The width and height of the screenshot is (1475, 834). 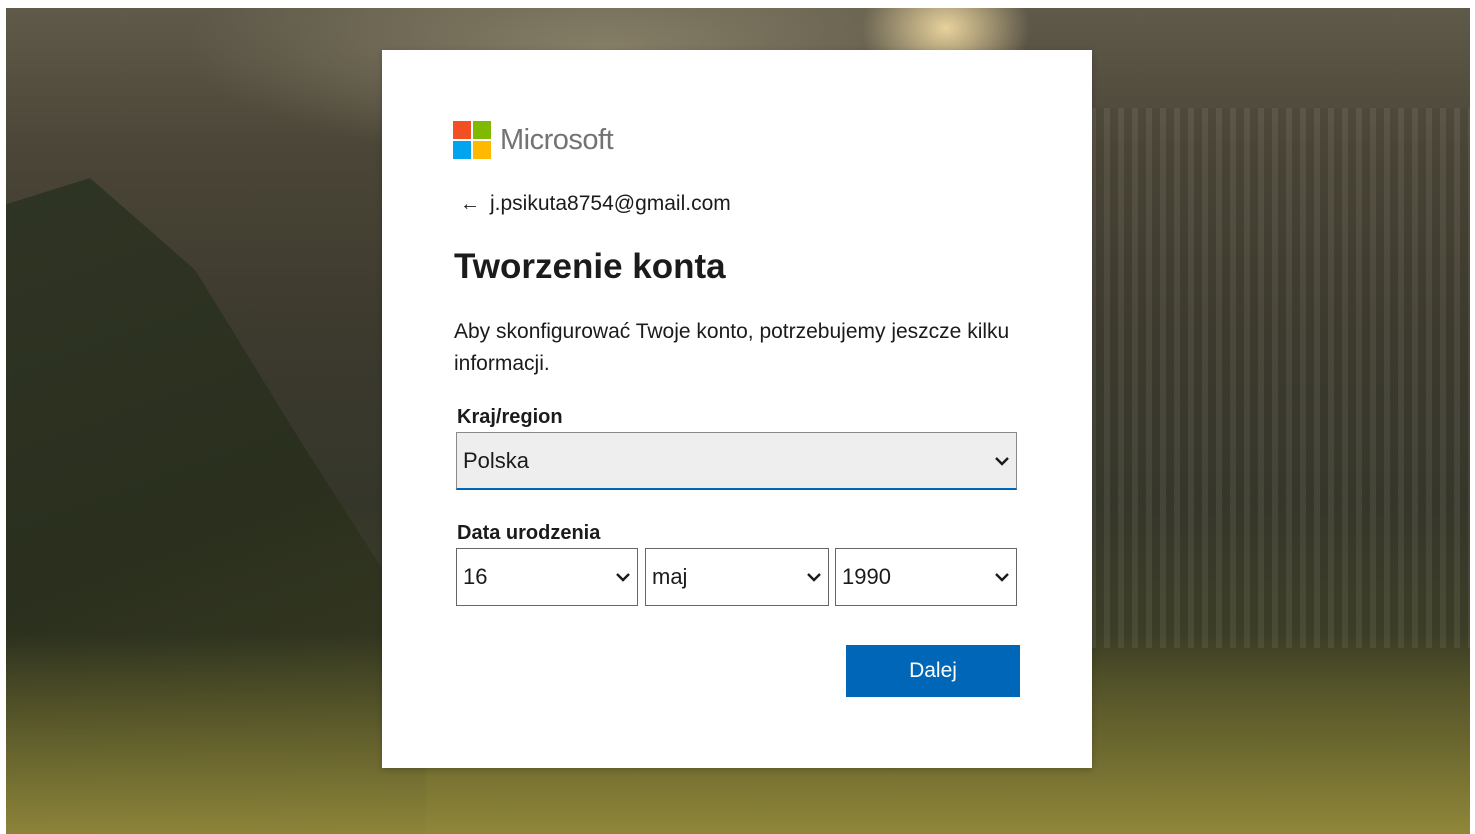 What do you see at coordinates (590, 266) in the screenshot?
I see `page-title: Tworzenie konta` at bounding box center [590, 266].